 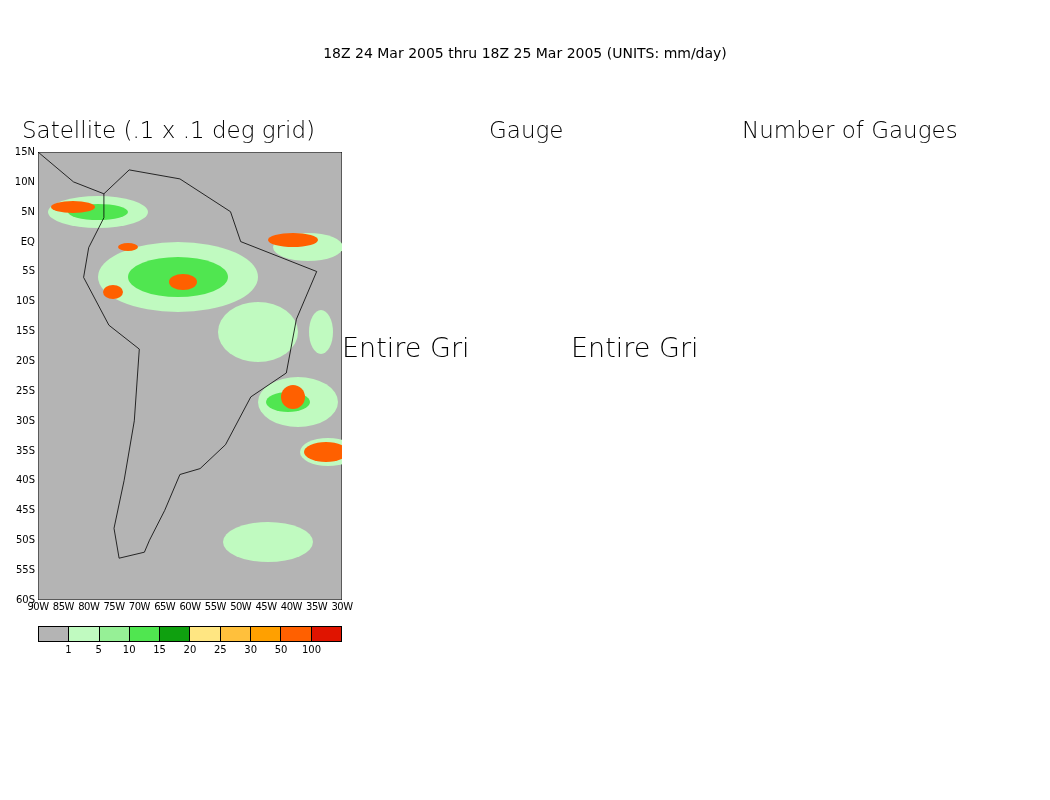 I want to click on panel-title: Gauge, so click(x=527, y=130).